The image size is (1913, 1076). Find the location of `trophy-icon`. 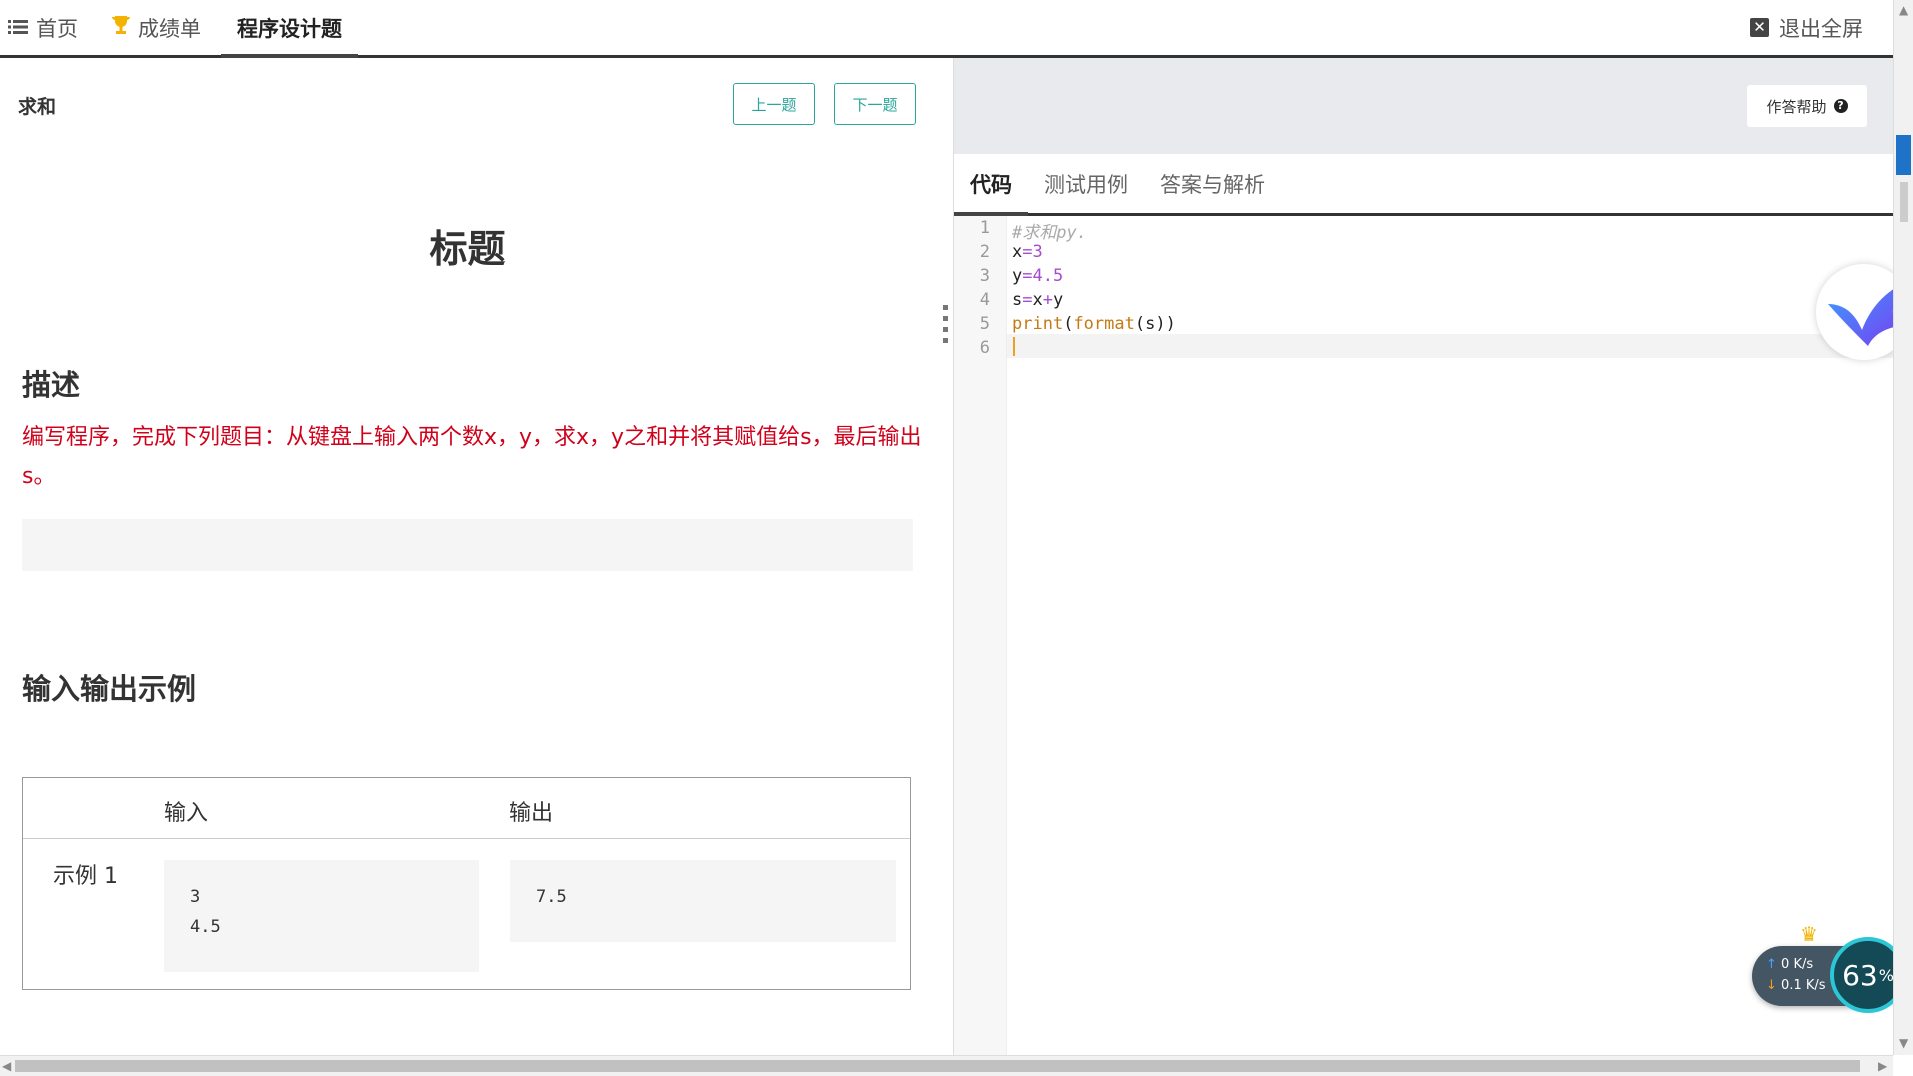

trophy-icon is located at coordinates (121, 27).